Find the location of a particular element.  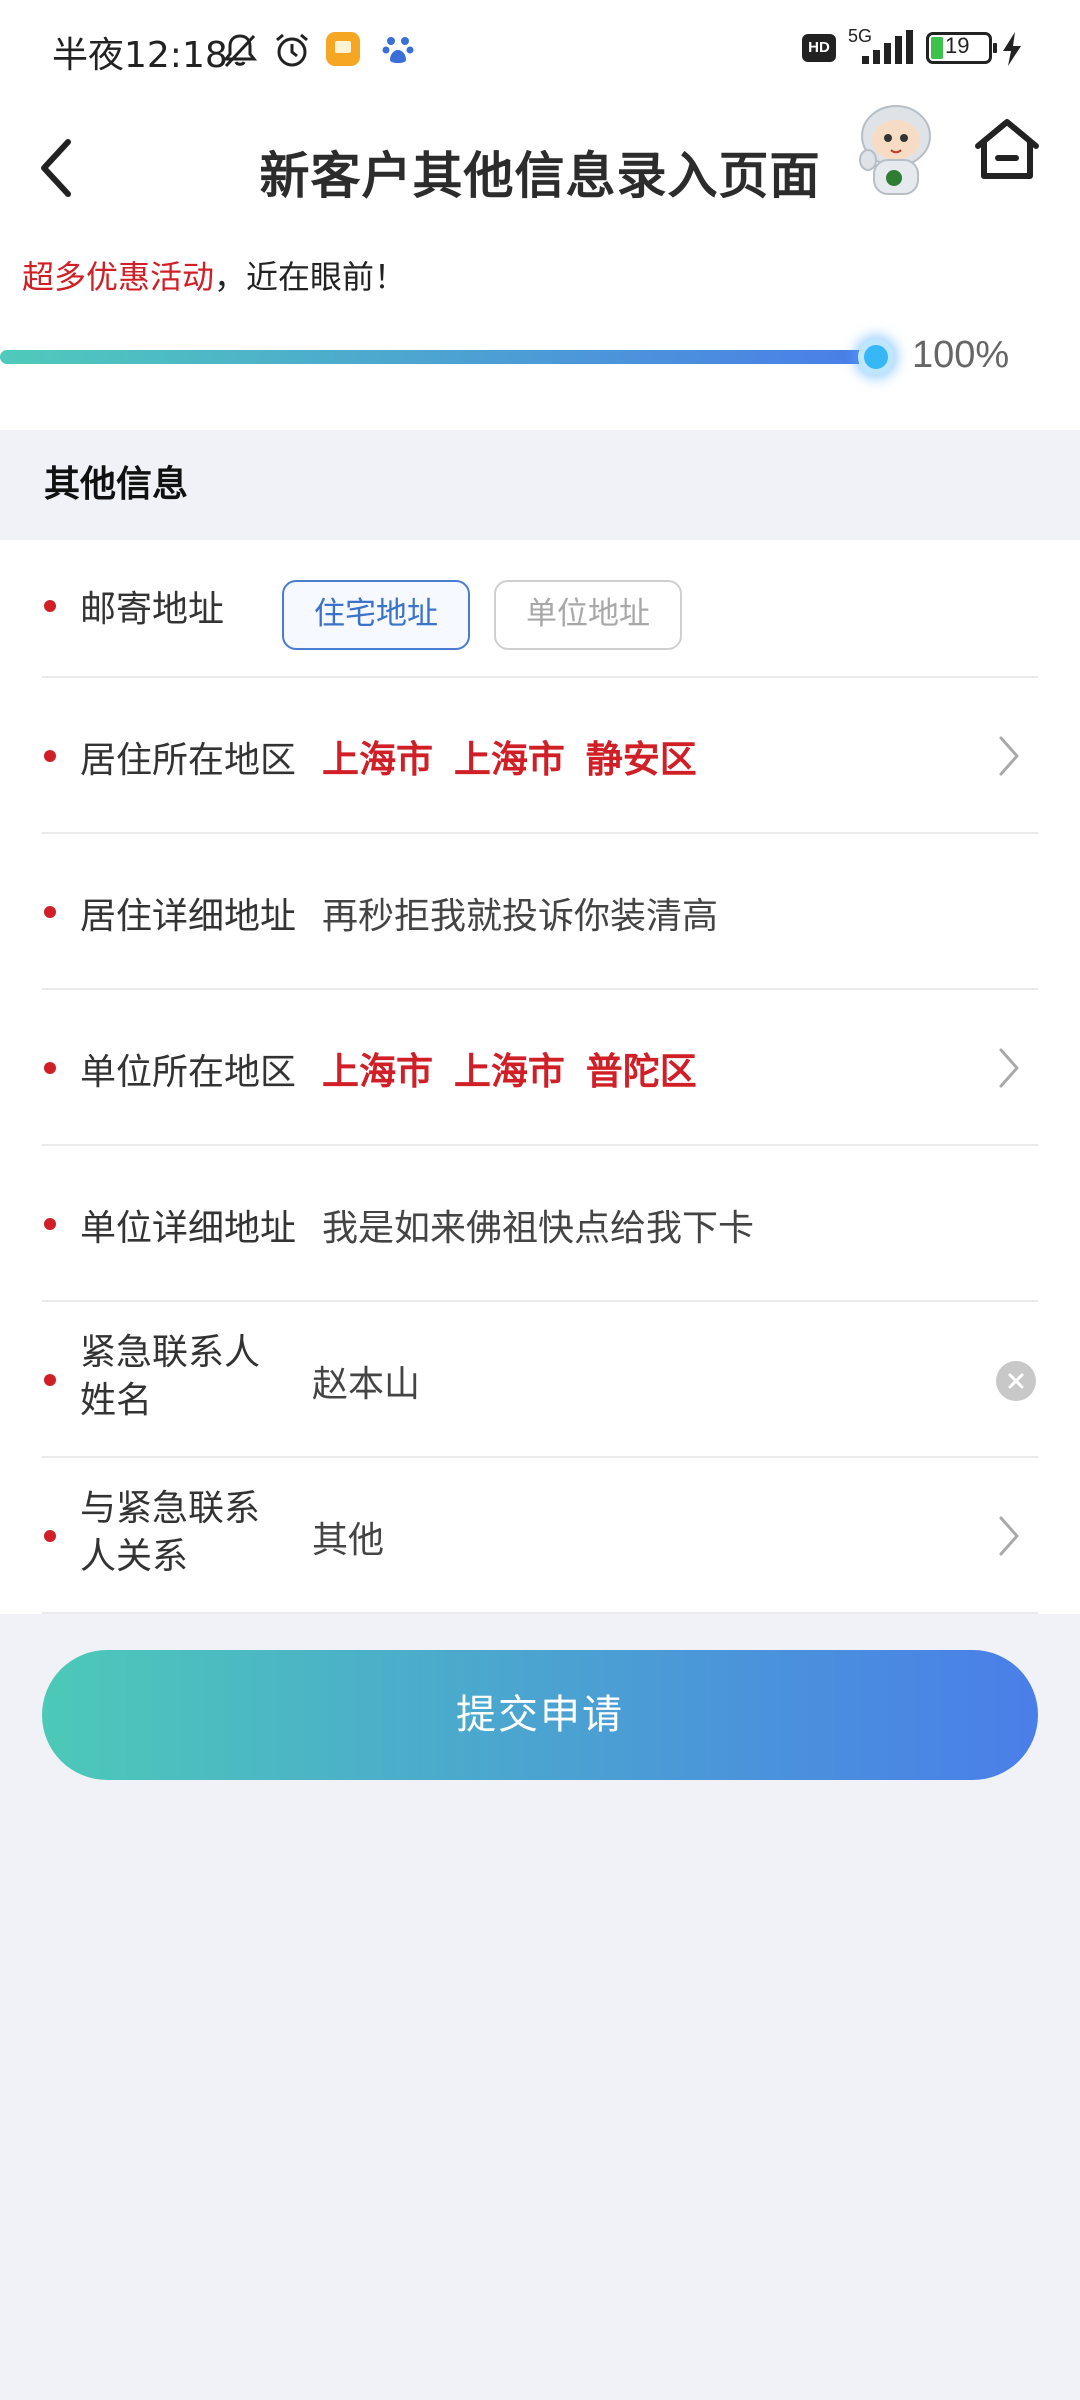

residence-region-value: 上海市 上海市 静安区 is located at coordinates (509, 756).